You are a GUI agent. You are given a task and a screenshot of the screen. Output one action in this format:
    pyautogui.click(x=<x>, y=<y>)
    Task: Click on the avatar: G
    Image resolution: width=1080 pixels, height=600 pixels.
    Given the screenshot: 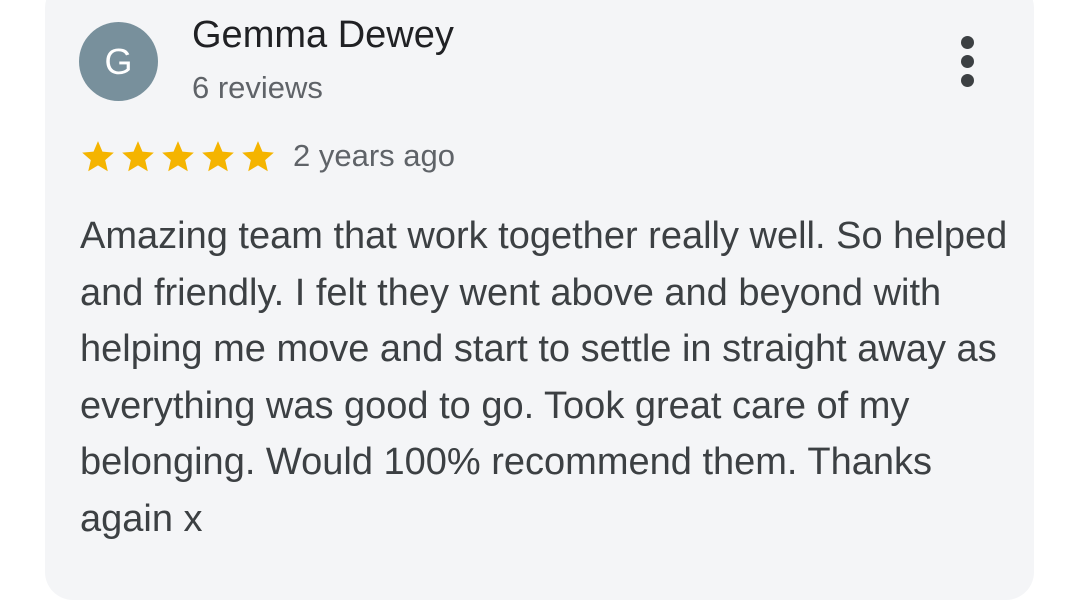 What is the action you would take?
    pyautogui.click(x=118, y=61)
    